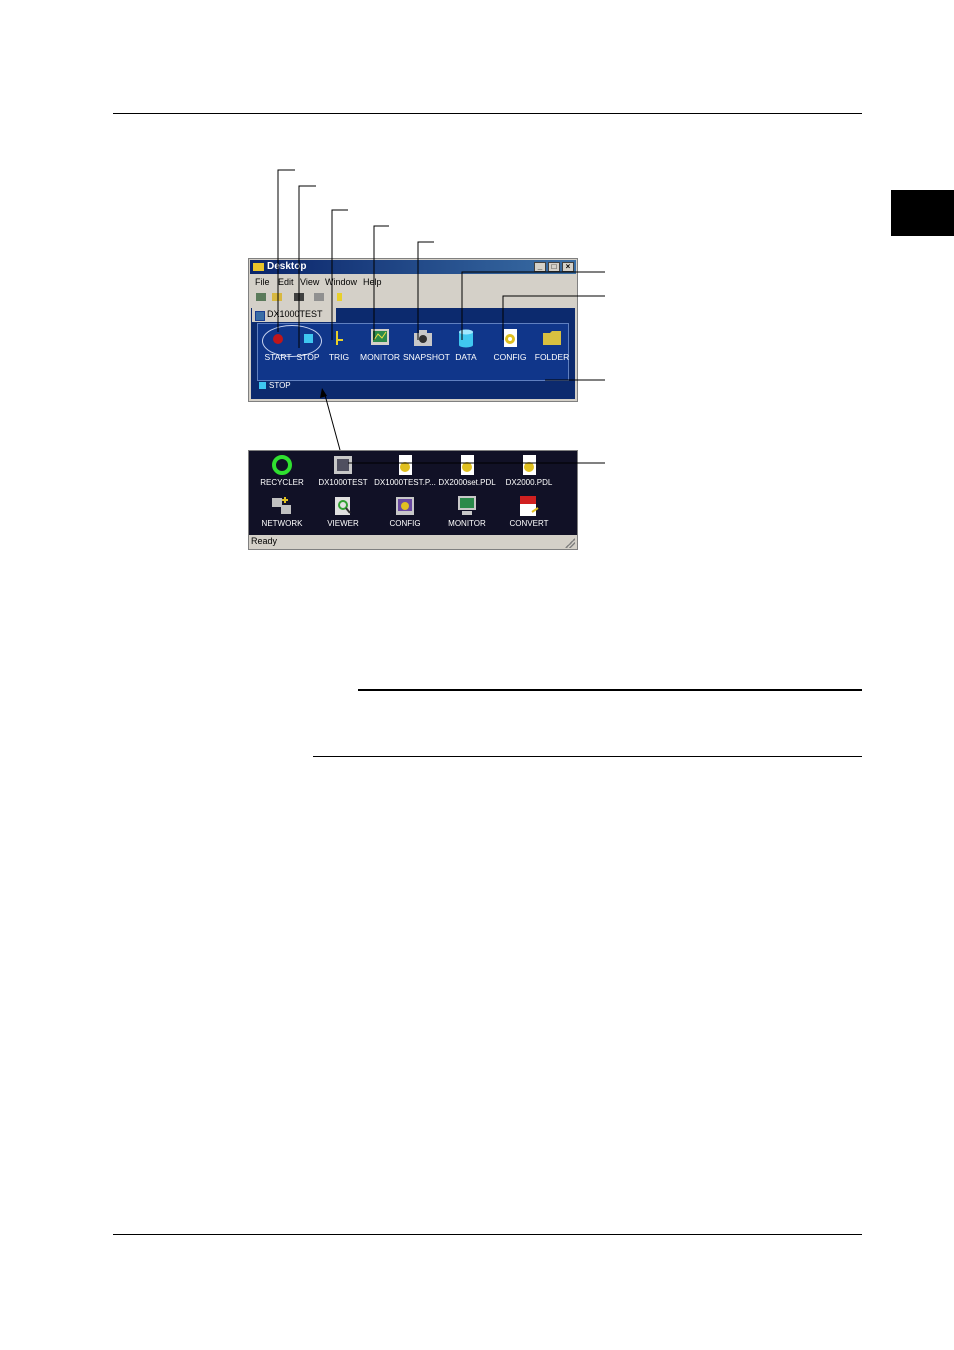 This screenshot has height=1350, width=954. What do you see at coordinates (307, 266) in the screenshot?
I see `callout-stop` at bounding box center [307, 266].